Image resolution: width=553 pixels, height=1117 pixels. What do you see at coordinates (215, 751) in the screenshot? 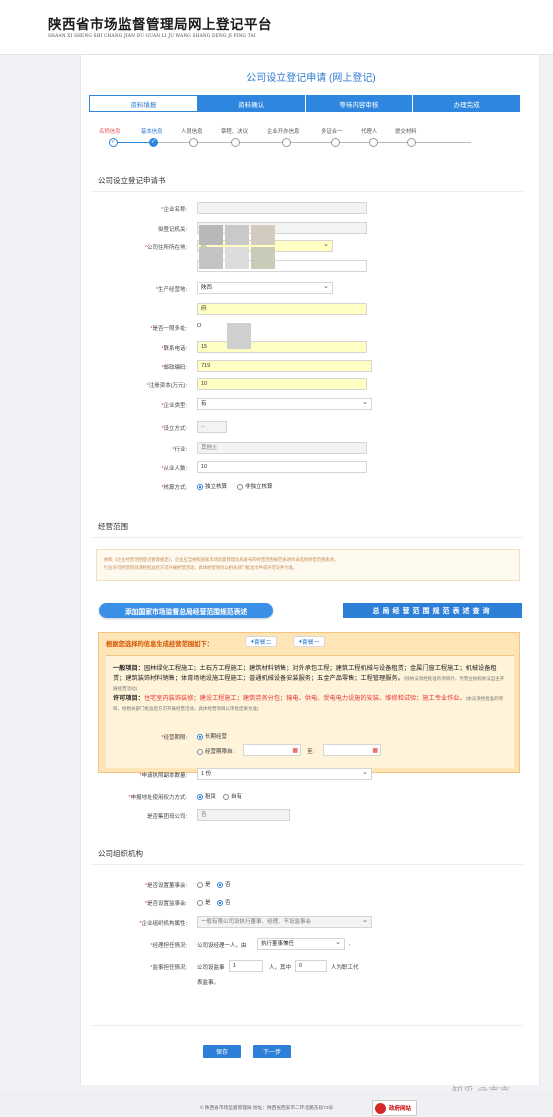
I see `term-until-radio: 经营期限自:` at bounding box center [215, 751].